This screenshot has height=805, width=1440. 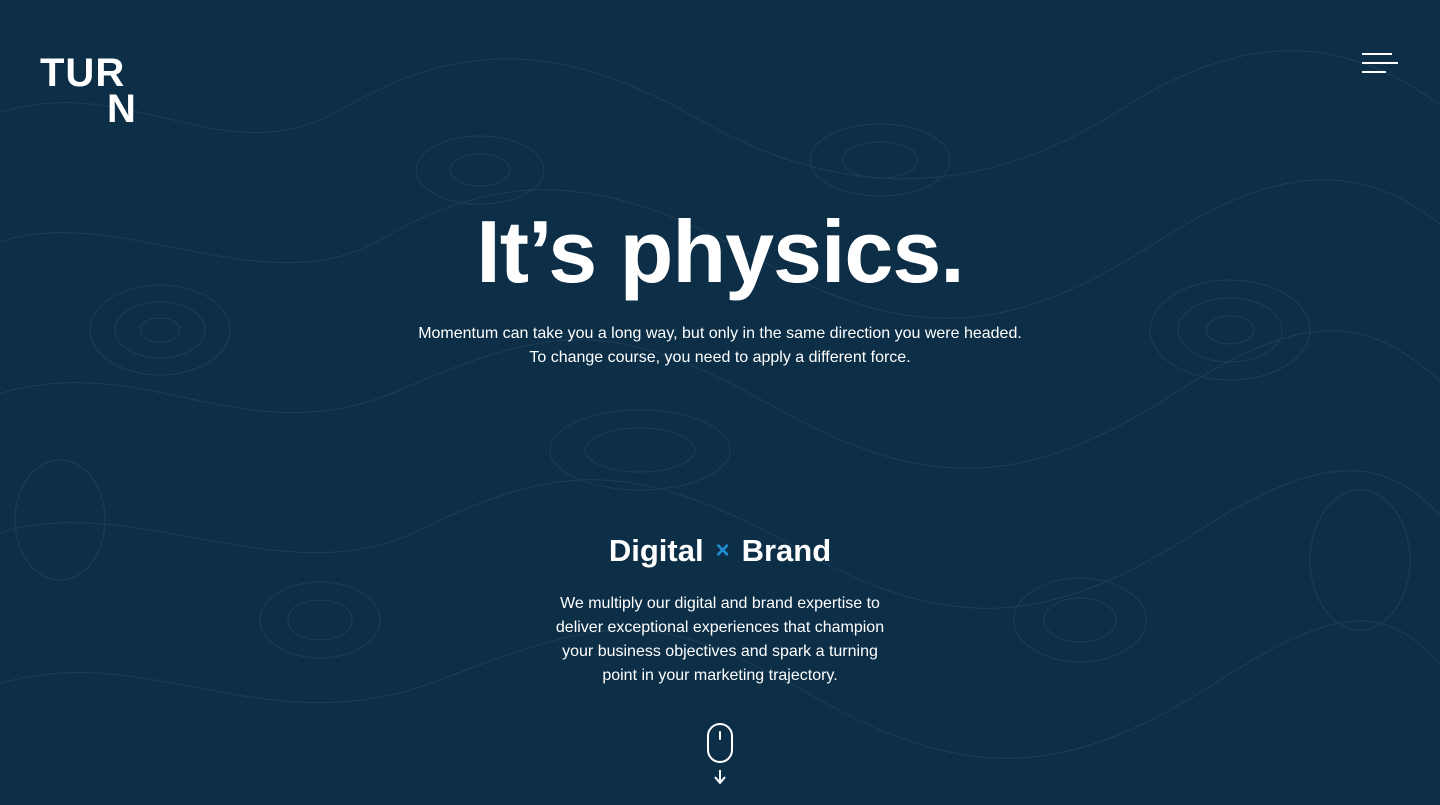 I want to click on hero-title: It’s physics., so click(x=720, y=251).